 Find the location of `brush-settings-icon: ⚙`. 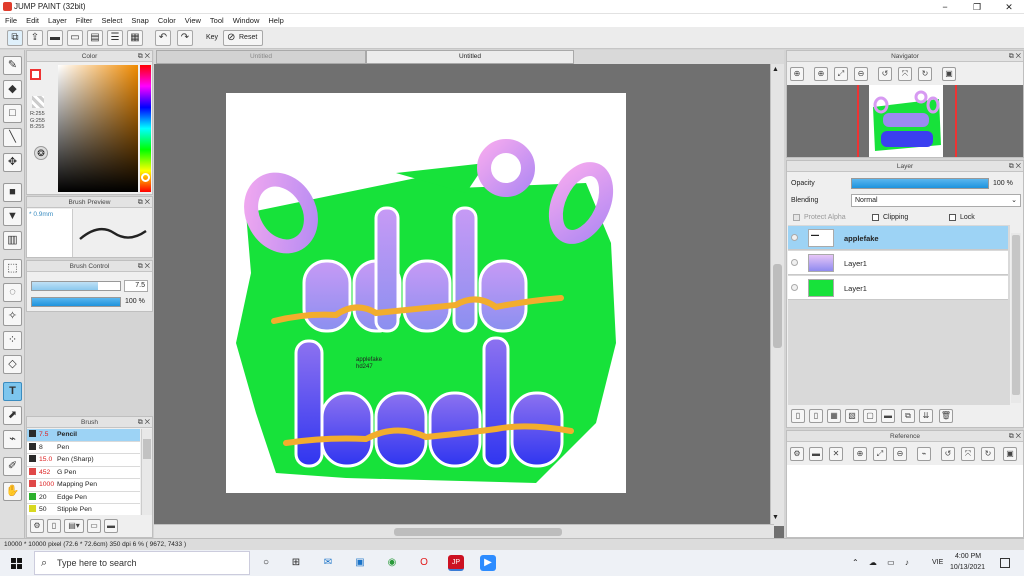

brush-settings-icon: ⚙ is located at coordinates (37, 526).